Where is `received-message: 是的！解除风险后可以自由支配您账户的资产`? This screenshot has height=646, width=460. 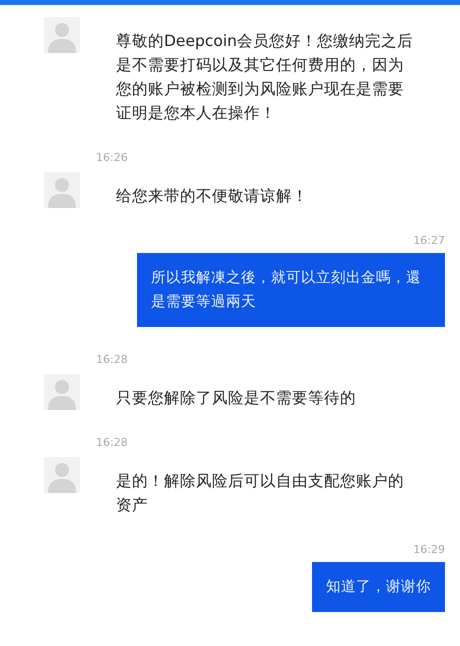
received-message: 是的！解除风险后可以自由支配您账户的资产 is located at coordinates (260, 493).